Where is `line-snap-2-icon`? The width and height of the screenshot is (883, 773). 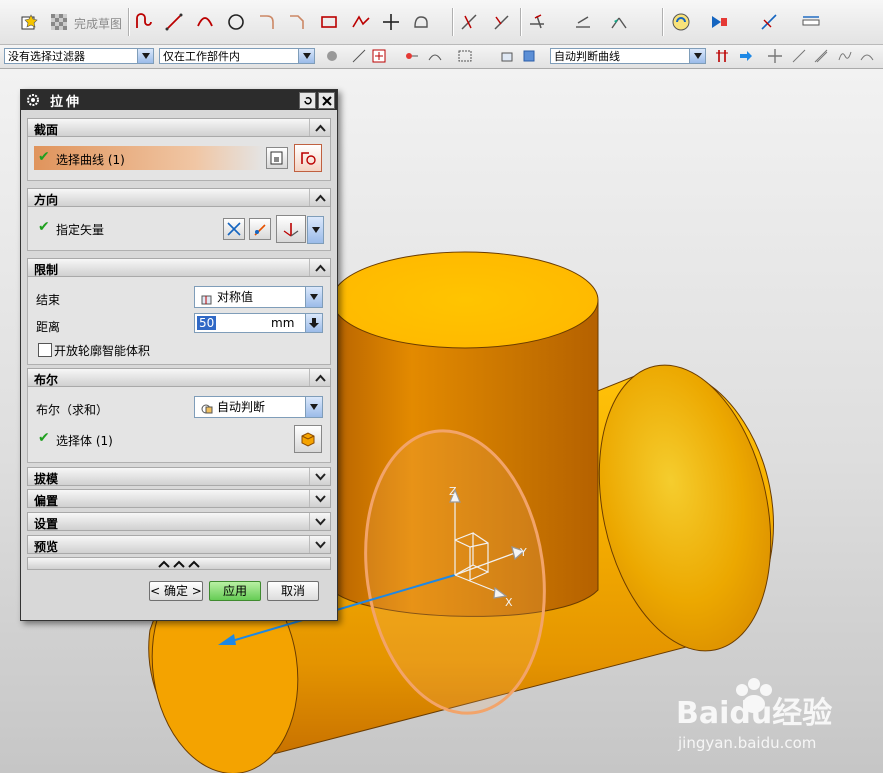
line-snap-2-icon is located at coordinates (821, 56).